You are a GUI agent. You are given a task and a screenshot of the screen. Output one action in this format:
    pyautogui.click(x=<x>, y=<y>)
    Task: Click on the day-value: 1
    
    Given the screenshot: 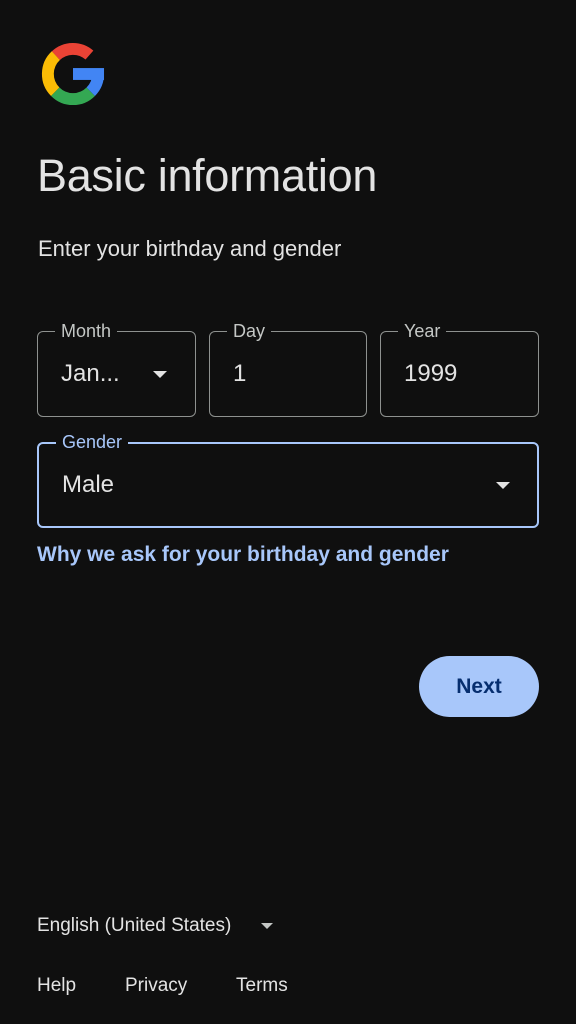 What is the action you would take?
    pyautogui.click(x=240, y=373)
    